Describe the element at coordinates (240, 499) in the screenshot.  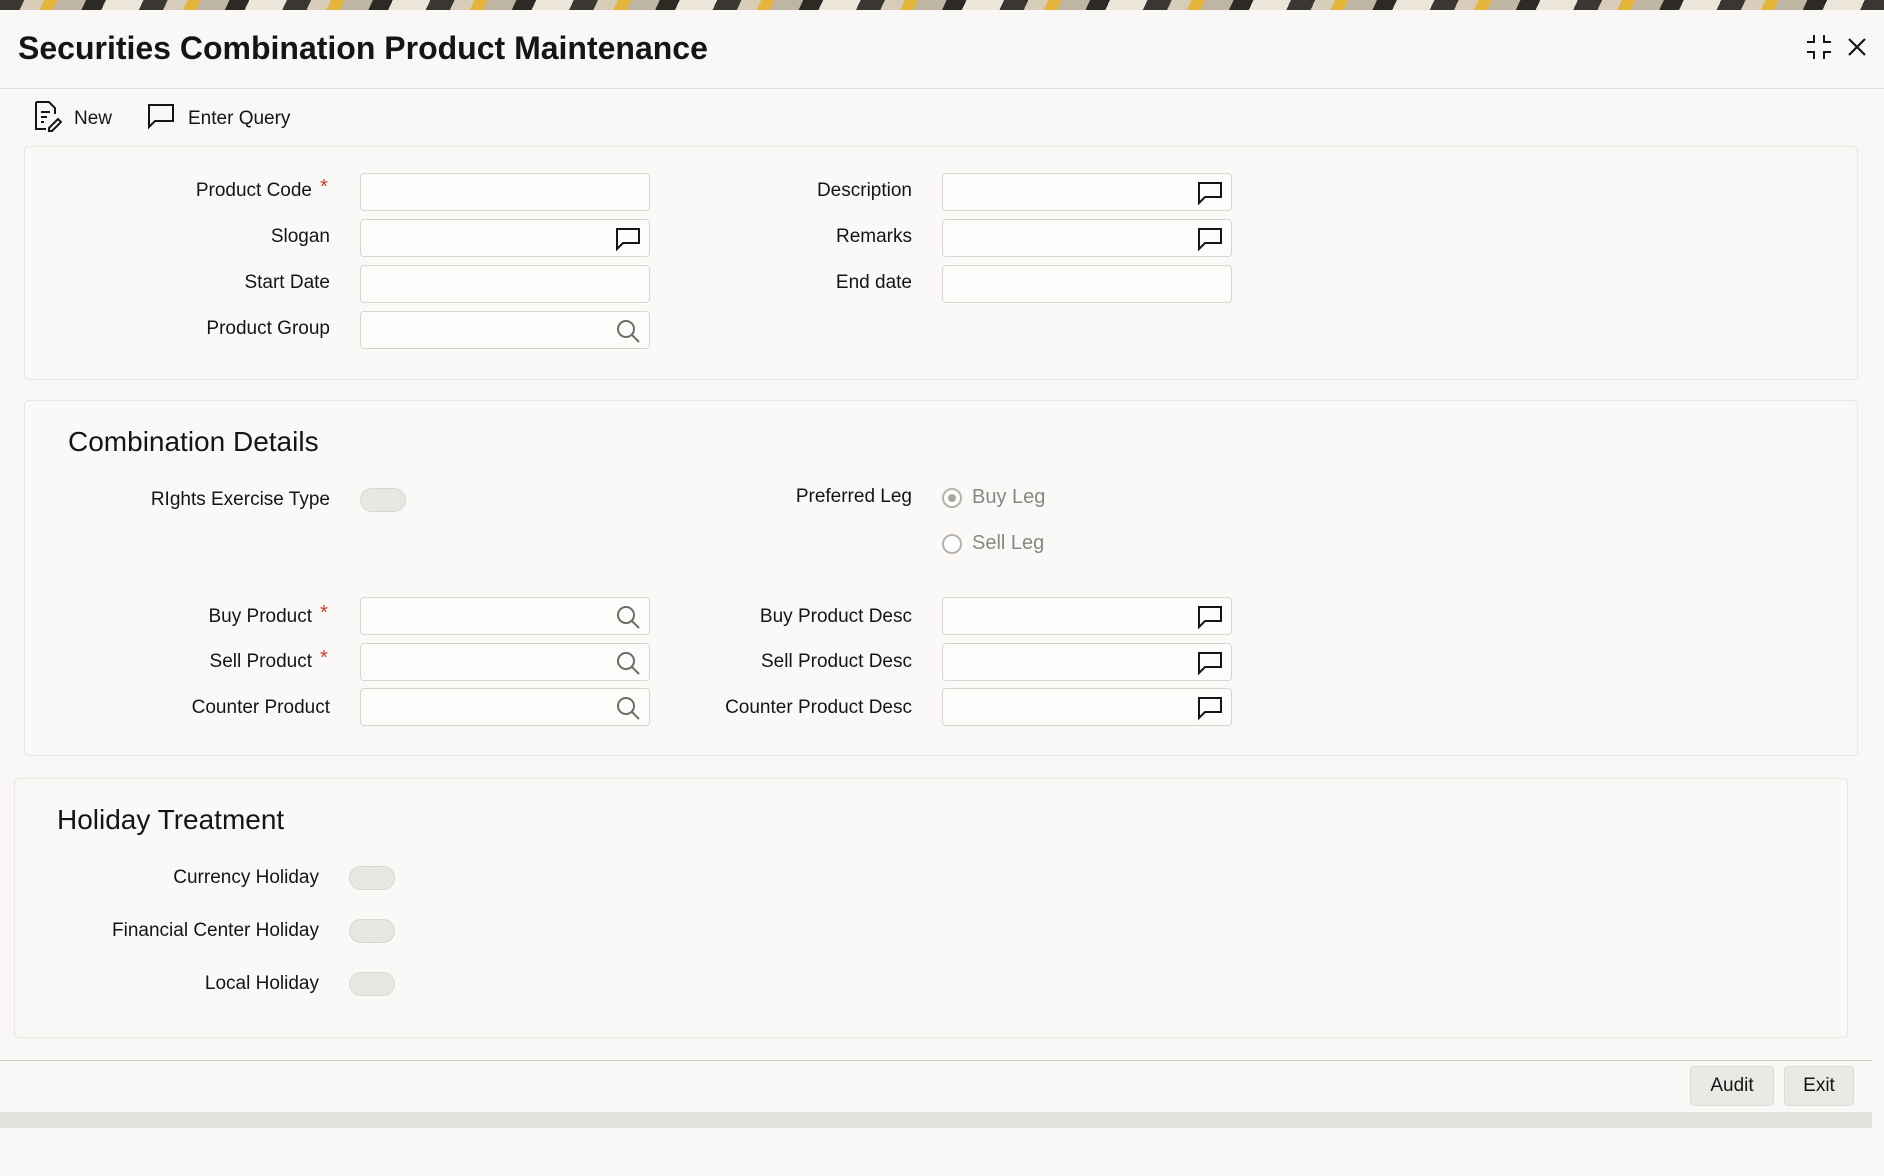
I see `rights-exercise-type-label: RIghts Exercise Type` at that location.